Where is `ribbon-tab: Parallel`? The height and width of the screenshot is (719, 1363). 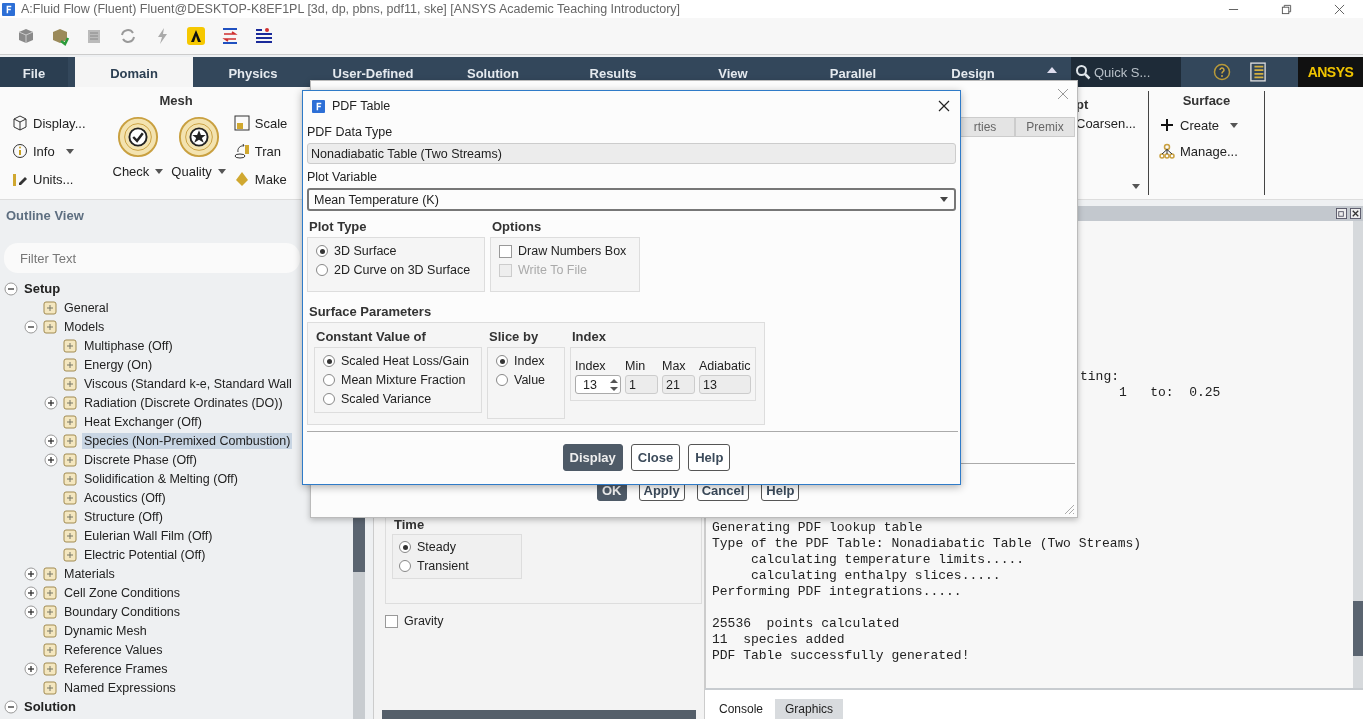
ribbon-tab: Parallel is located at coordinates (853, 72).